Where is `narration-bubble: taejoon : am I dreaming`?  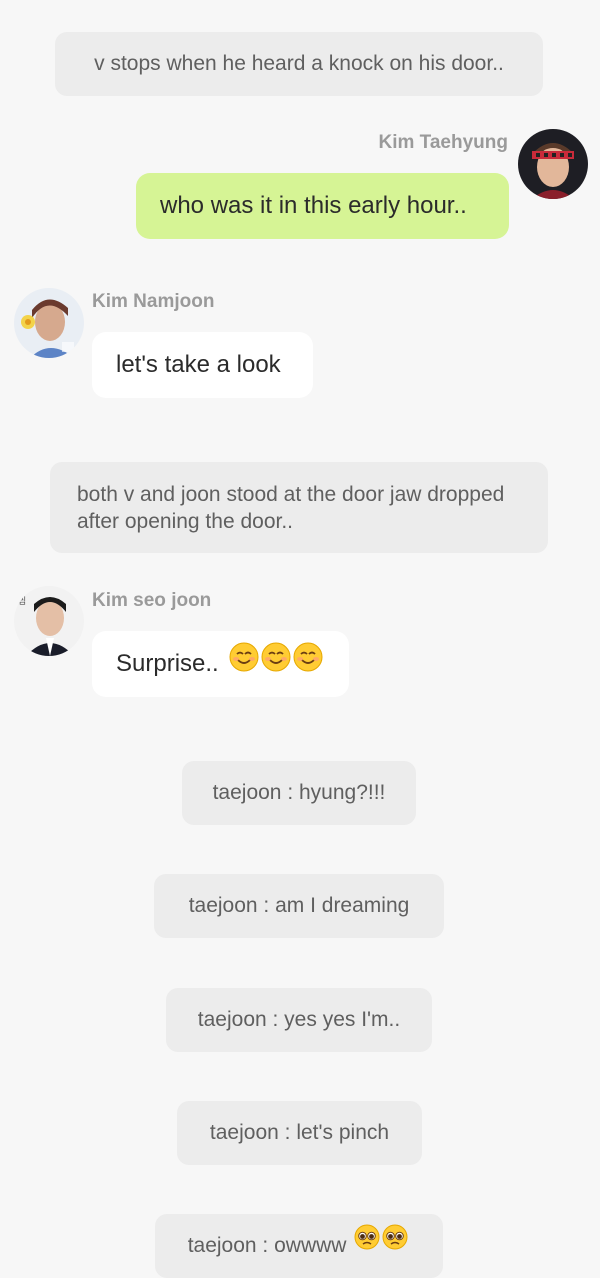 narration-bubble: taejoon : am I dreaming is located at coordinates (299, 906).